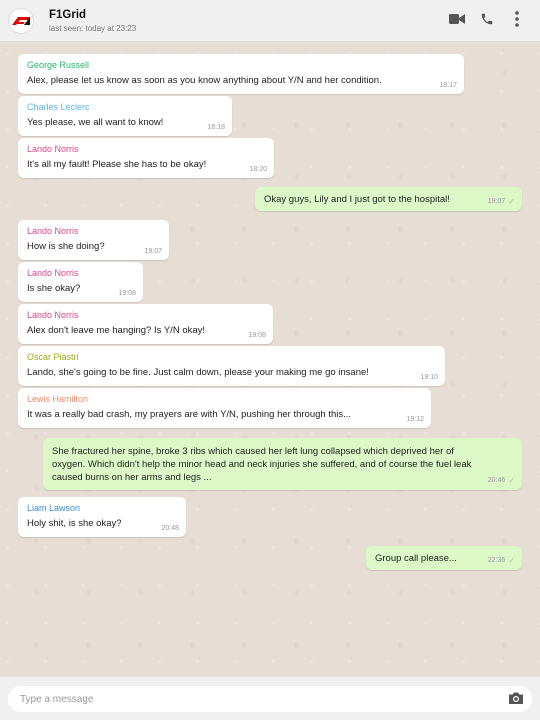 Image resolution: width=540 pixels, height=720 pixels. What do you see at coordinates (54, 508) in the screenshot?
I see `message-sender: Liam Lawson` at bounding box center [54, 508].